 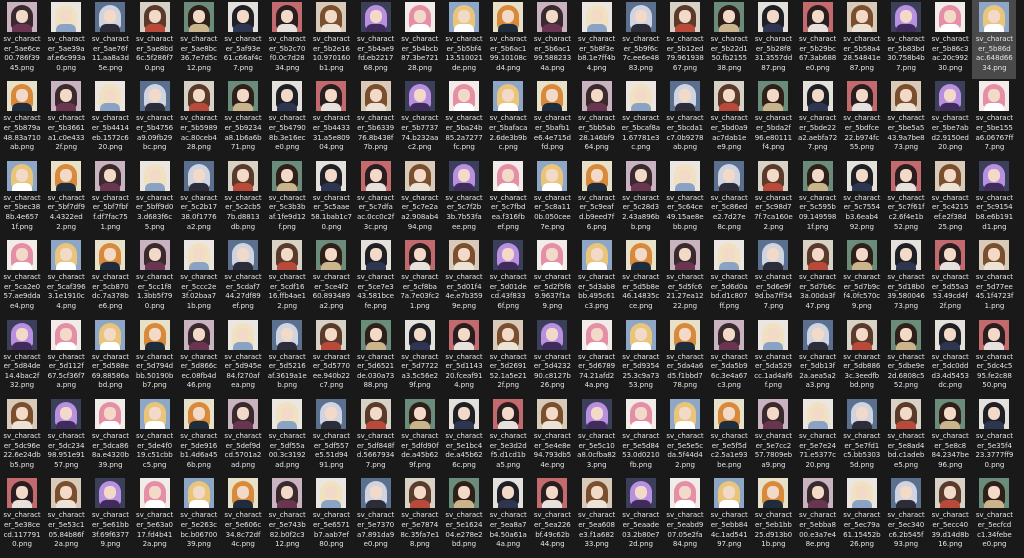 I want to click on file-item: sv_charact er_5b5bf4 13.510021 de.png, so click(x=464, y=39).